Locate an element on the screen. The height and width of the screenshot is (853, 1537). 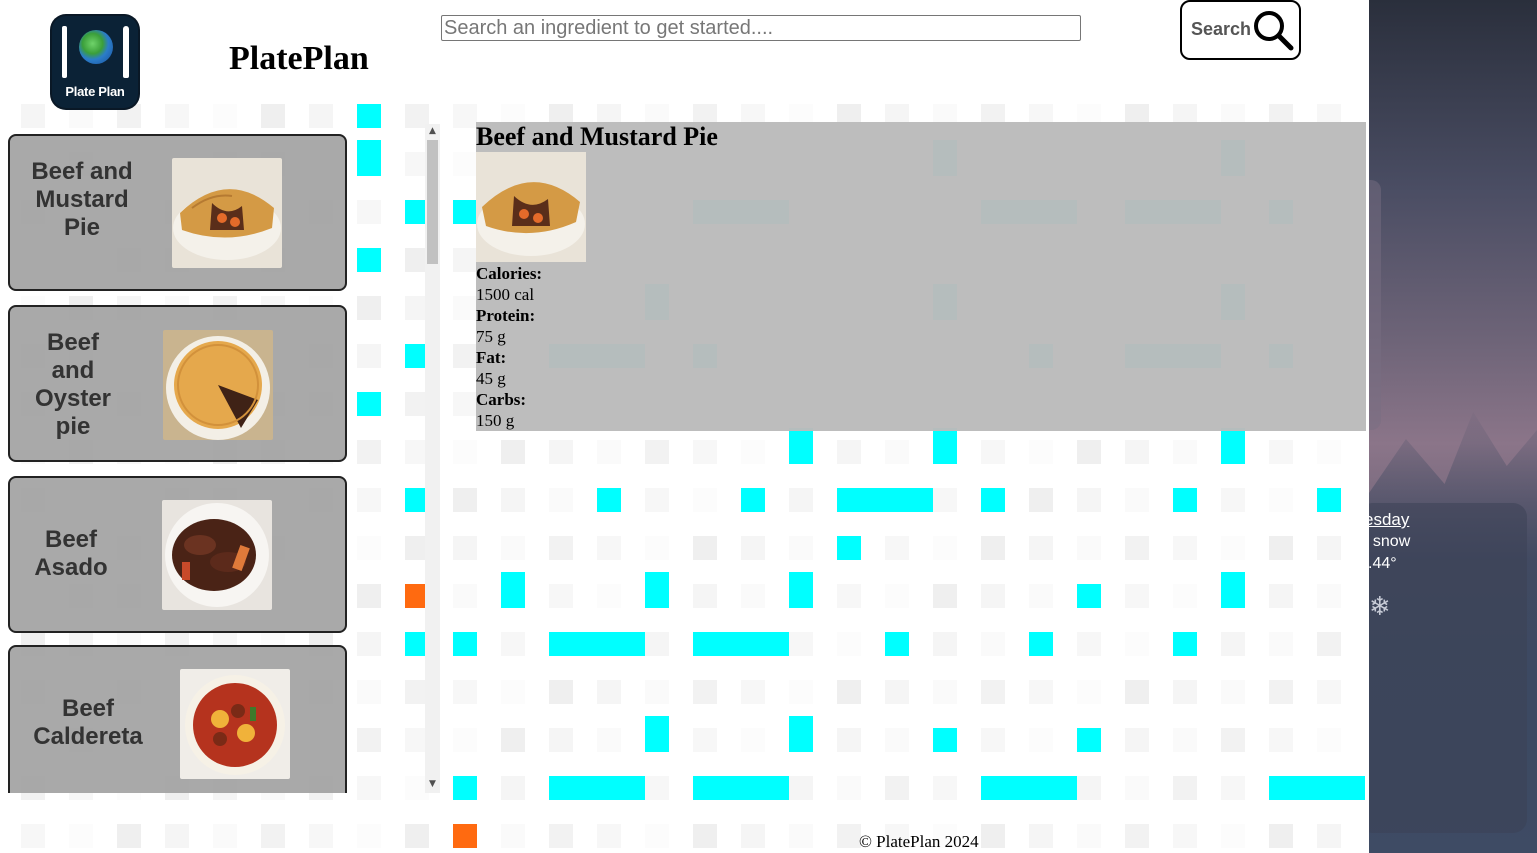
scroll-up-arrow-icon: ▲ is located at coordinates (432, 131).